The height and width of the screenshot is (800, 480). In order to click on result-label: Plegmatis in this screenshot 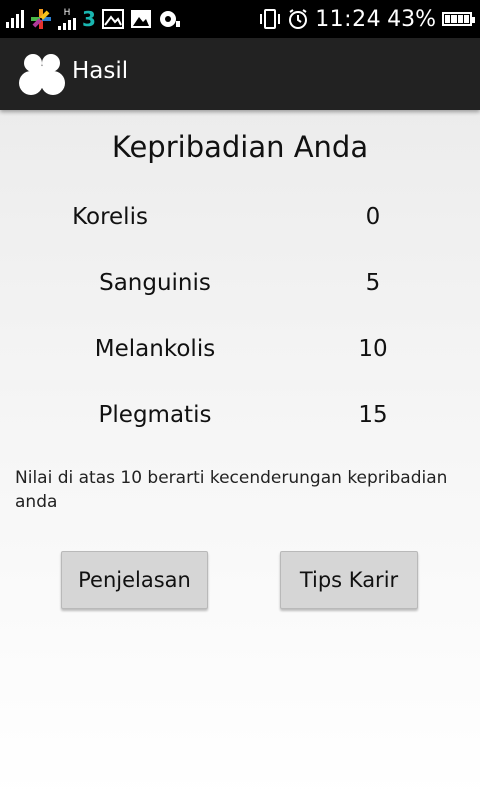, I will do `click(155, 415)`.